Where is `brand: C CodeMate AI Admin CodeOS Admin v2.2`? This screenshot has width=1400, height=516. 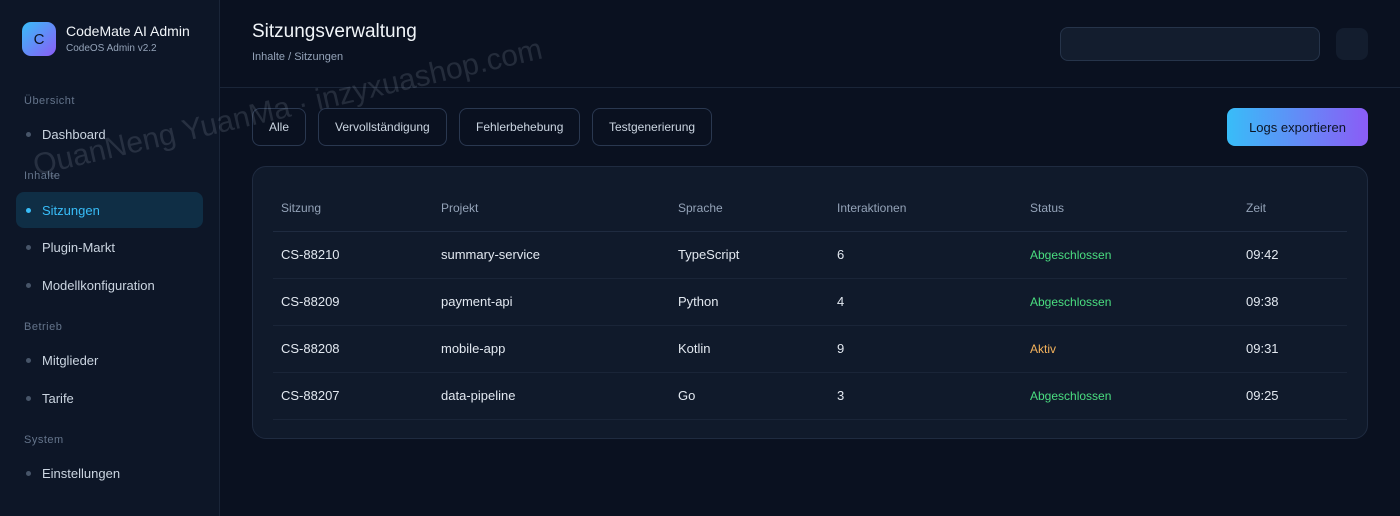
brand: C CodeMate AI Admin CodeOS Admin v2.2 is located at coordinates (106, 39).